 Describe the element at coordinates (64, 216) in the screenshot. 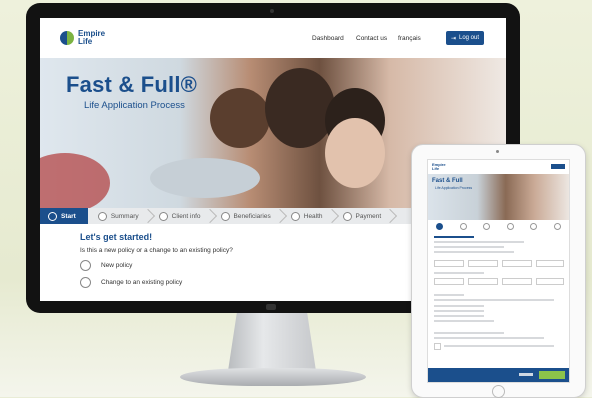

I see `step-start: Start` at that location.